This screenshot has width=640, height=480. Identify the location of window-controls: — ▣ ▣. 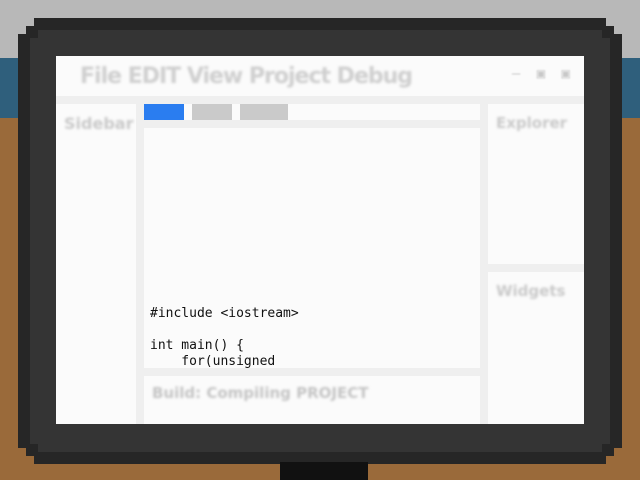
(543, 74).